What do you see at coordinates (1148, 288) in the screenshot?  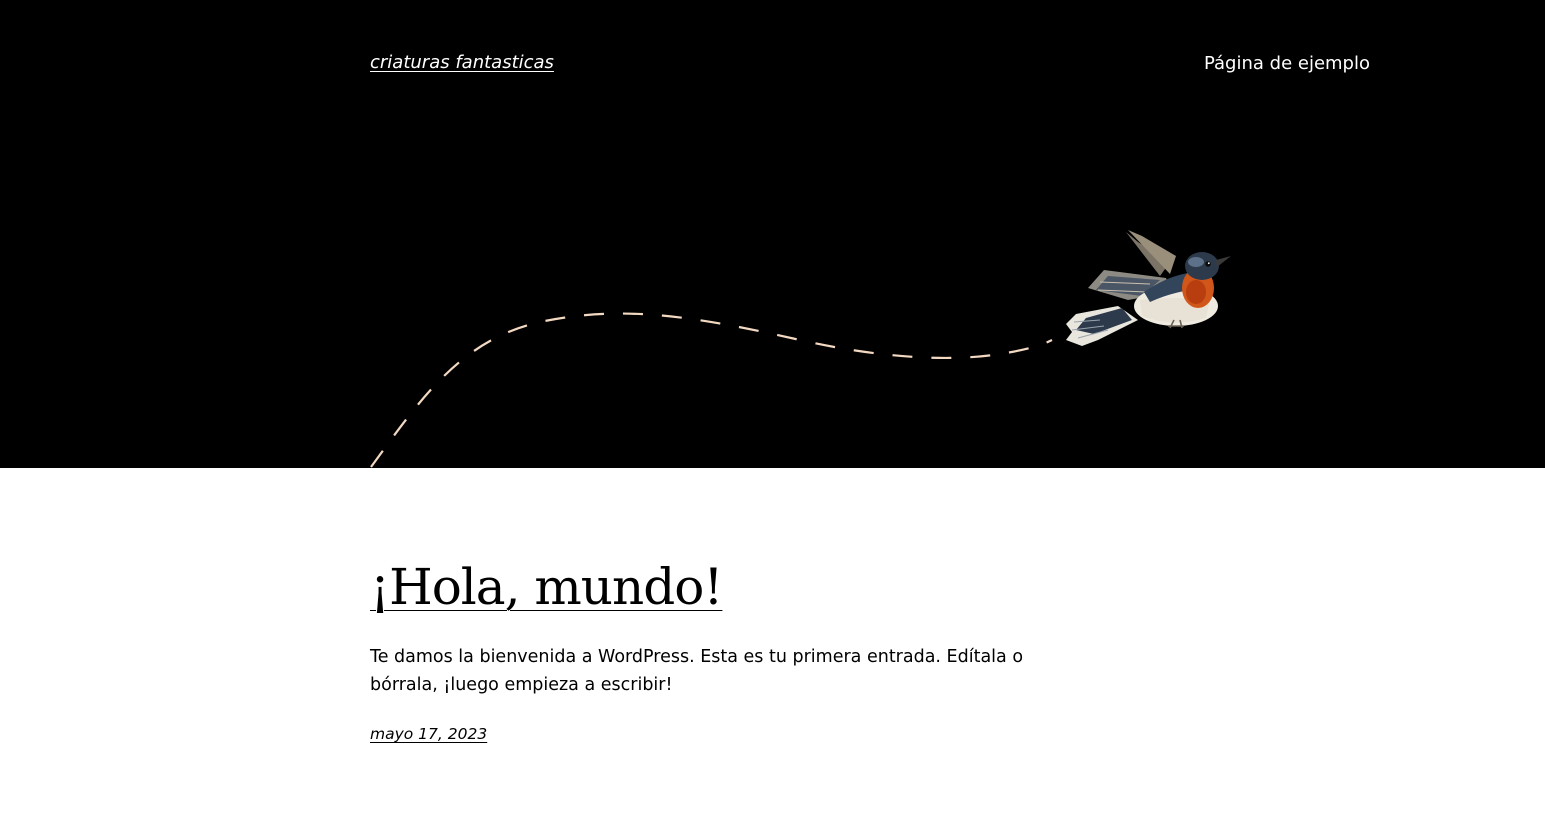 I see `bird-icon` at bounding box center [1148, 288].